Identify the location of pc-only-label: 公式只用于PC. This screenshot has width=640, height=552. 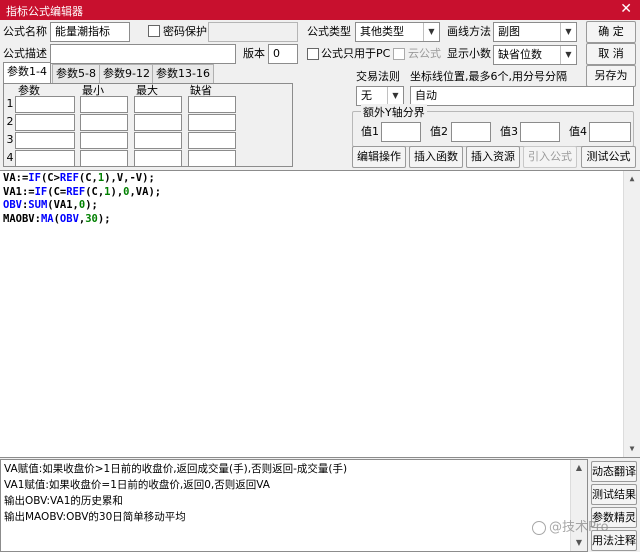
(356, 53).